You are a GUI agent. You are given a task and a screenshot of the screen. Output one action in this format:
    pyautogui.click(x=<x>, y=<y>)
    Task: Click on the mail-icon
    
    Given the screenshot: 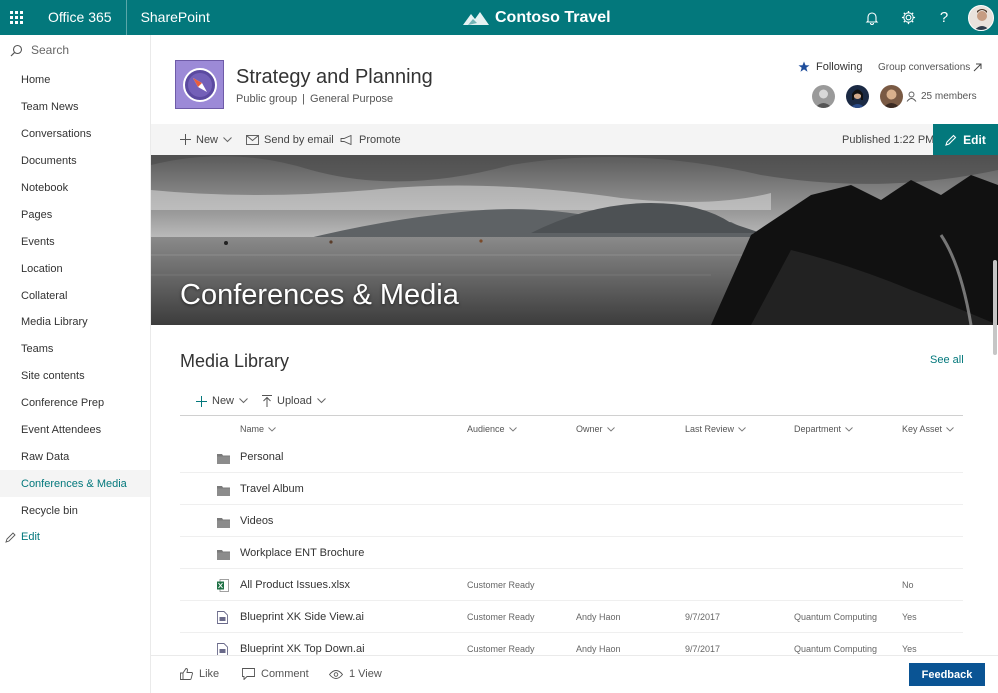 What is the action you would take?
    pyautogui.click(x=252, y=139)
    